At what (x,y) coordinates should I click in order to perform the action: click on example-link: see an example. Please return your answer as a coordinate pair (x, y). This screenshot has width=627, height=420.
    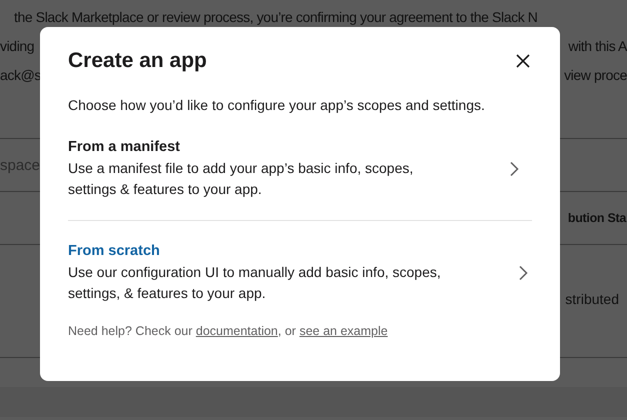
    Looking at the image, I should click on (343, 331).